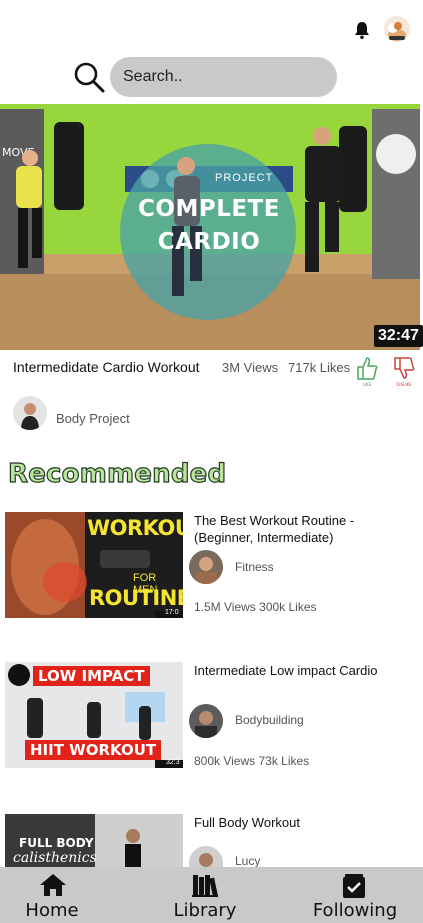 This screenshot has width=423, height=923. I want to click on channel-name: Fitness, so click(254, 567).